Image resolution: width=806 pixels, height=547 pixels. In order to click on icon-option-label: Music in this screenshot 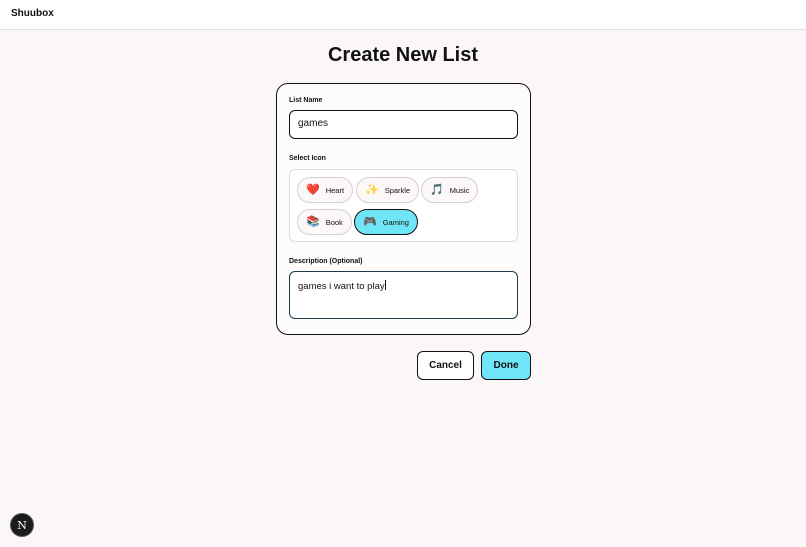, I will do `click(459, 190)`.